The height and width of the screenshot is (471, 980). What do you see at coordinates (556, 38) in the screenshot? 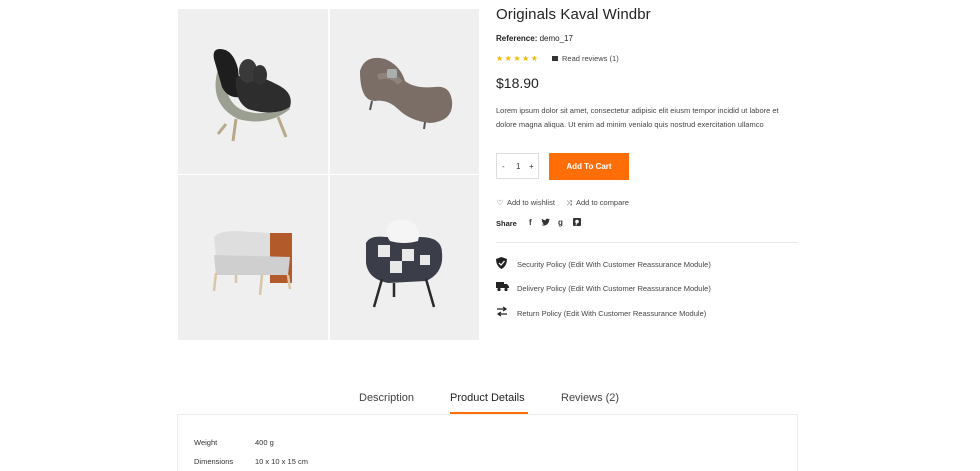
I see `reference-value: demo_17` at bounding box center [556, 38].